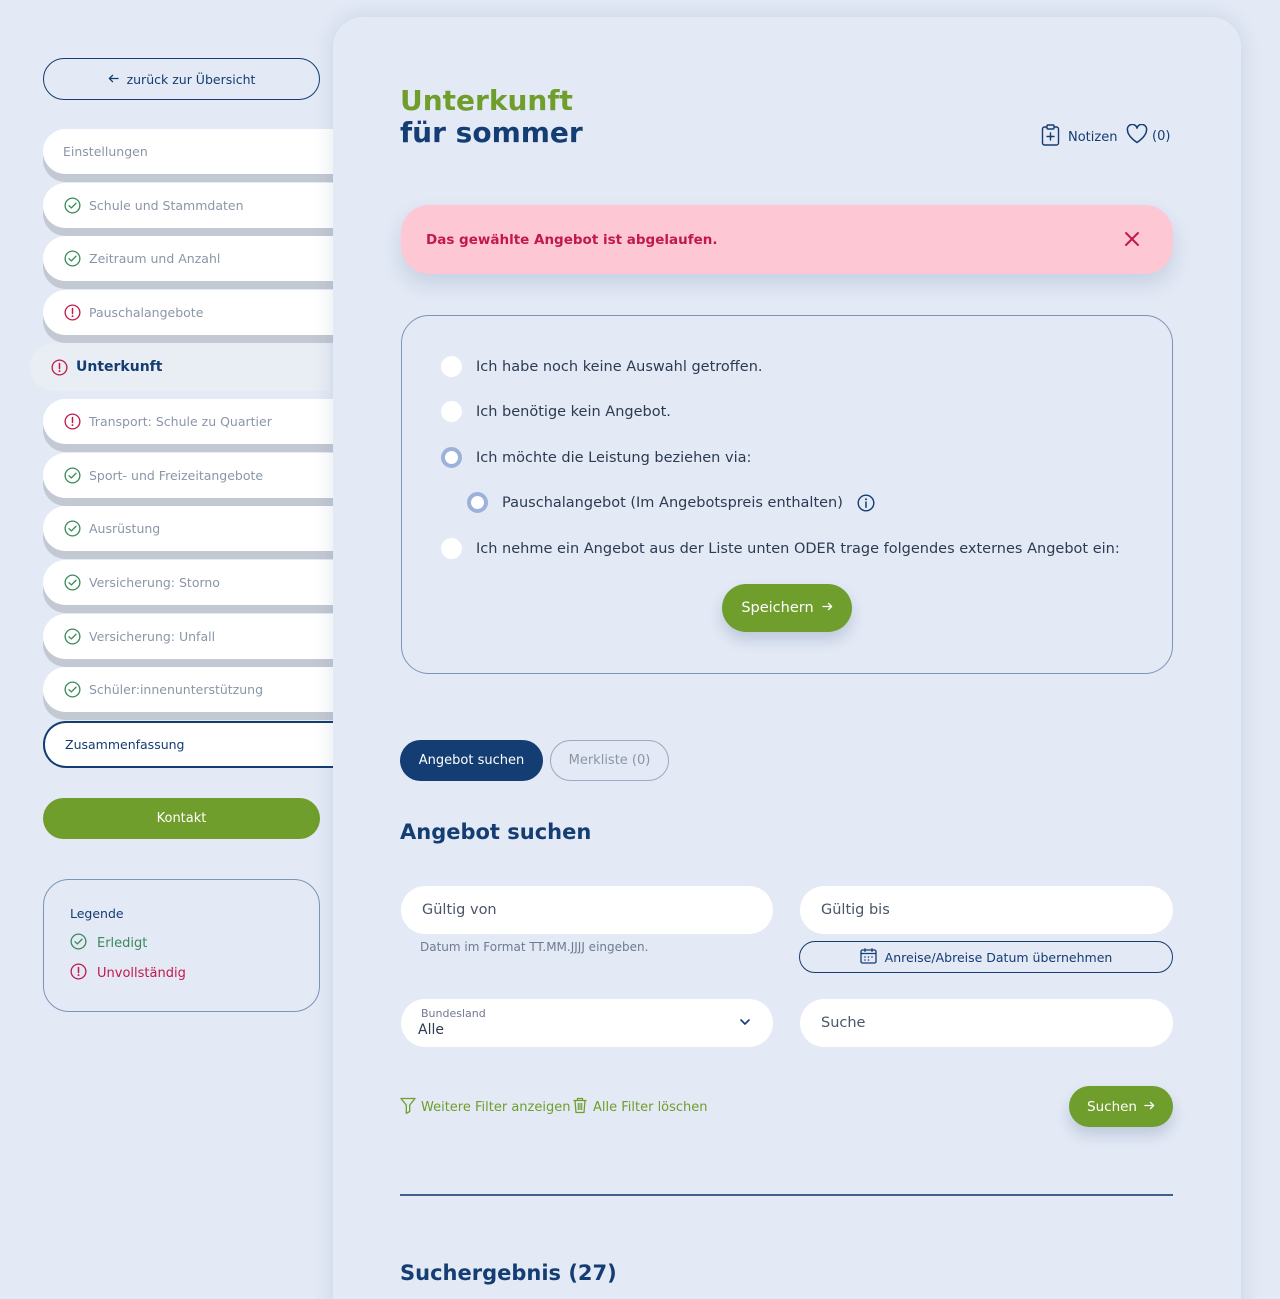 This screenshot has height=1299, width=1280. What do you see at coordinates (125, 528) in the screenshot?
I see `sidebar-item-label: Ausrüstung` at bounding box center [125, 528].